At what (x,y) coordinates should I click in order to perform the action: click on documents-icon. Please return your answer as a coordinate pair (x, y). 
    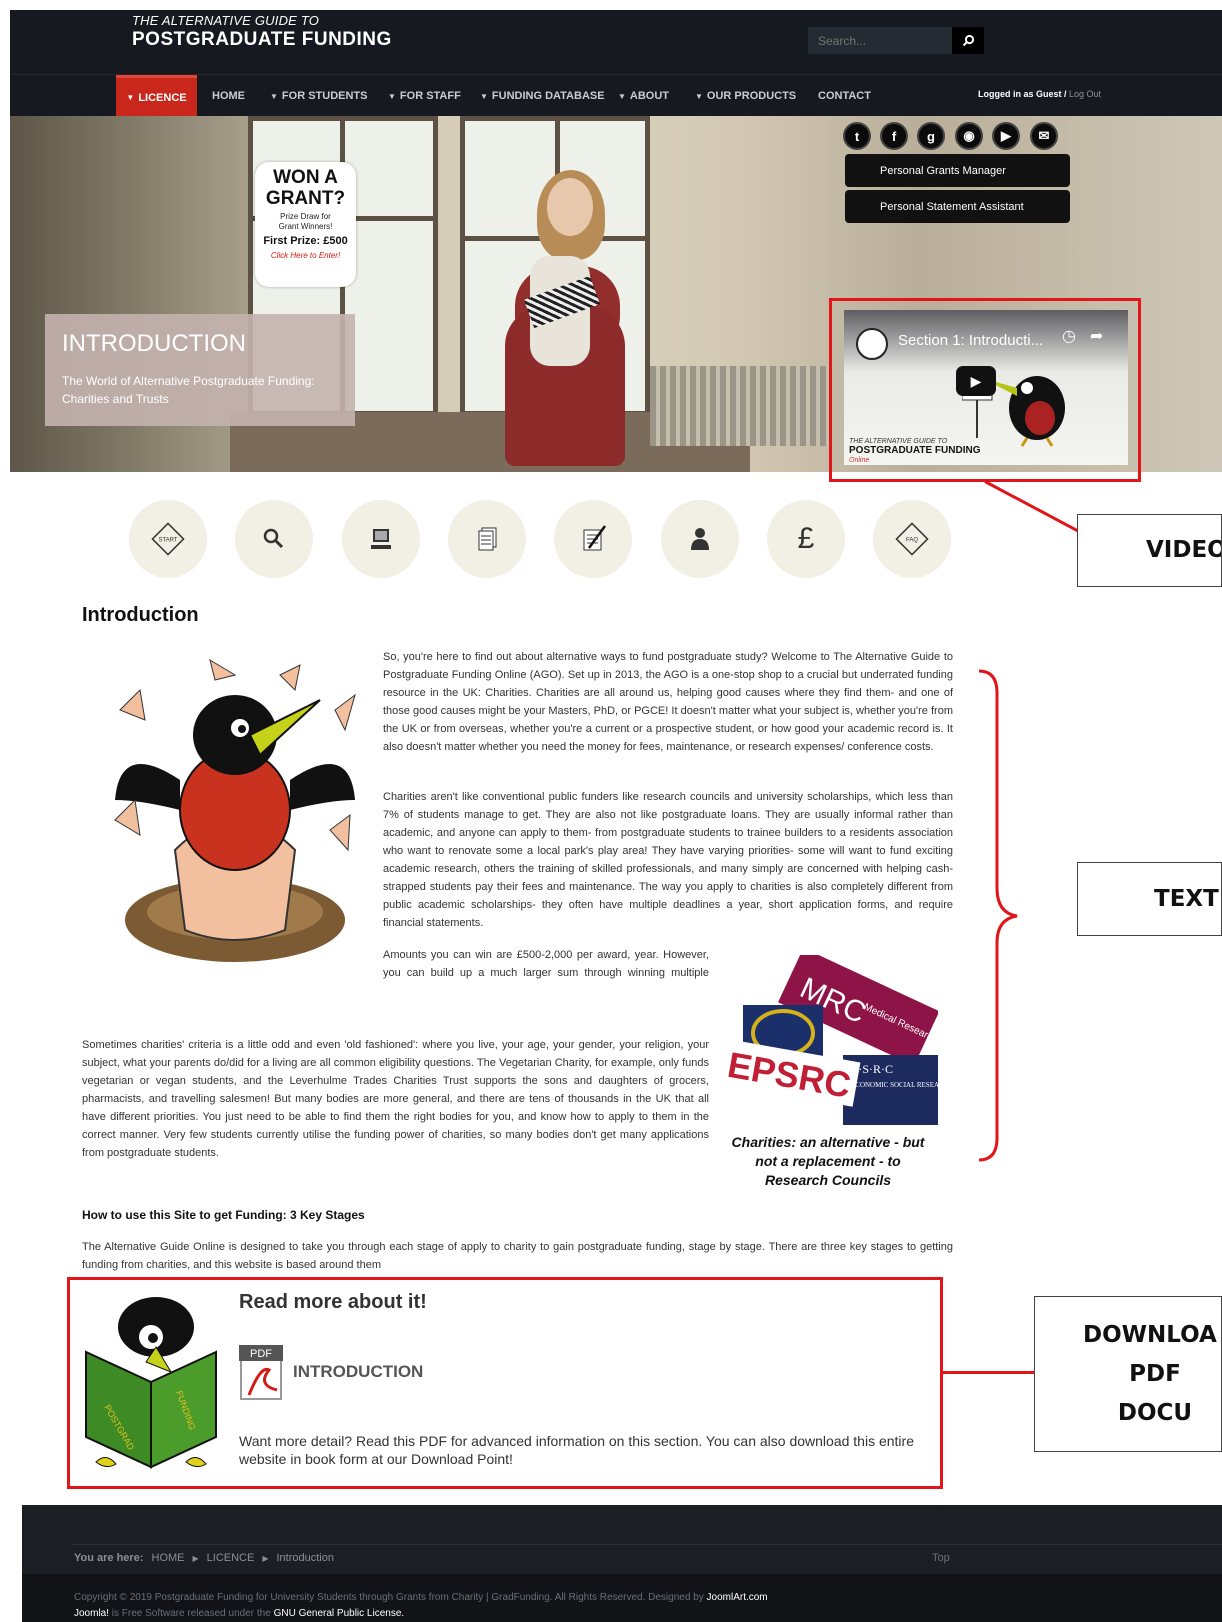
    Looking at the image, I should click on (487, 539).